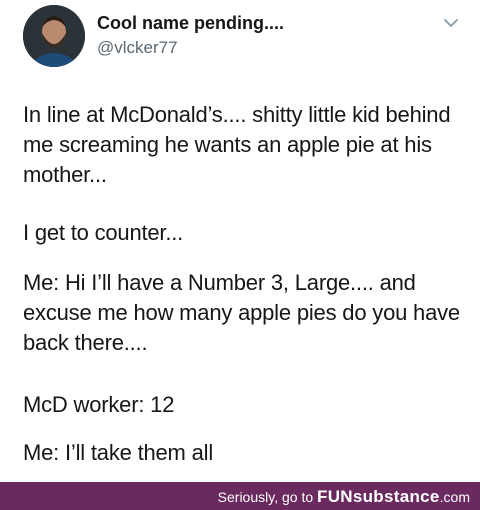  Describe the element at coordinates (451, 23) in the screenshot. I see `chevron-down-icon` at that location.